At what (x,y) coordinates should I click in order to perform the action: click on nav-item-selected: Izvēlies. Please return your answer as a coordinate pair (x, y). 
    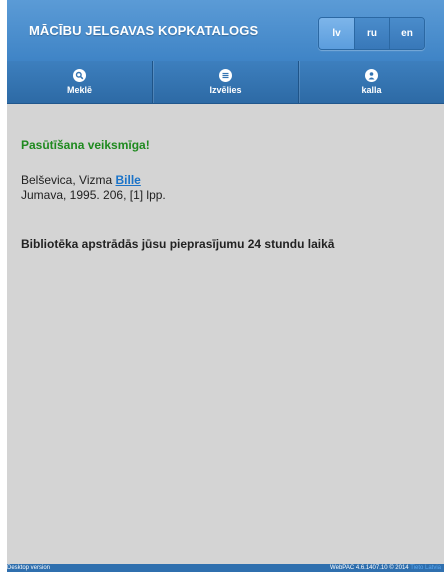
    Looking at the image, I should click on (225, 82).